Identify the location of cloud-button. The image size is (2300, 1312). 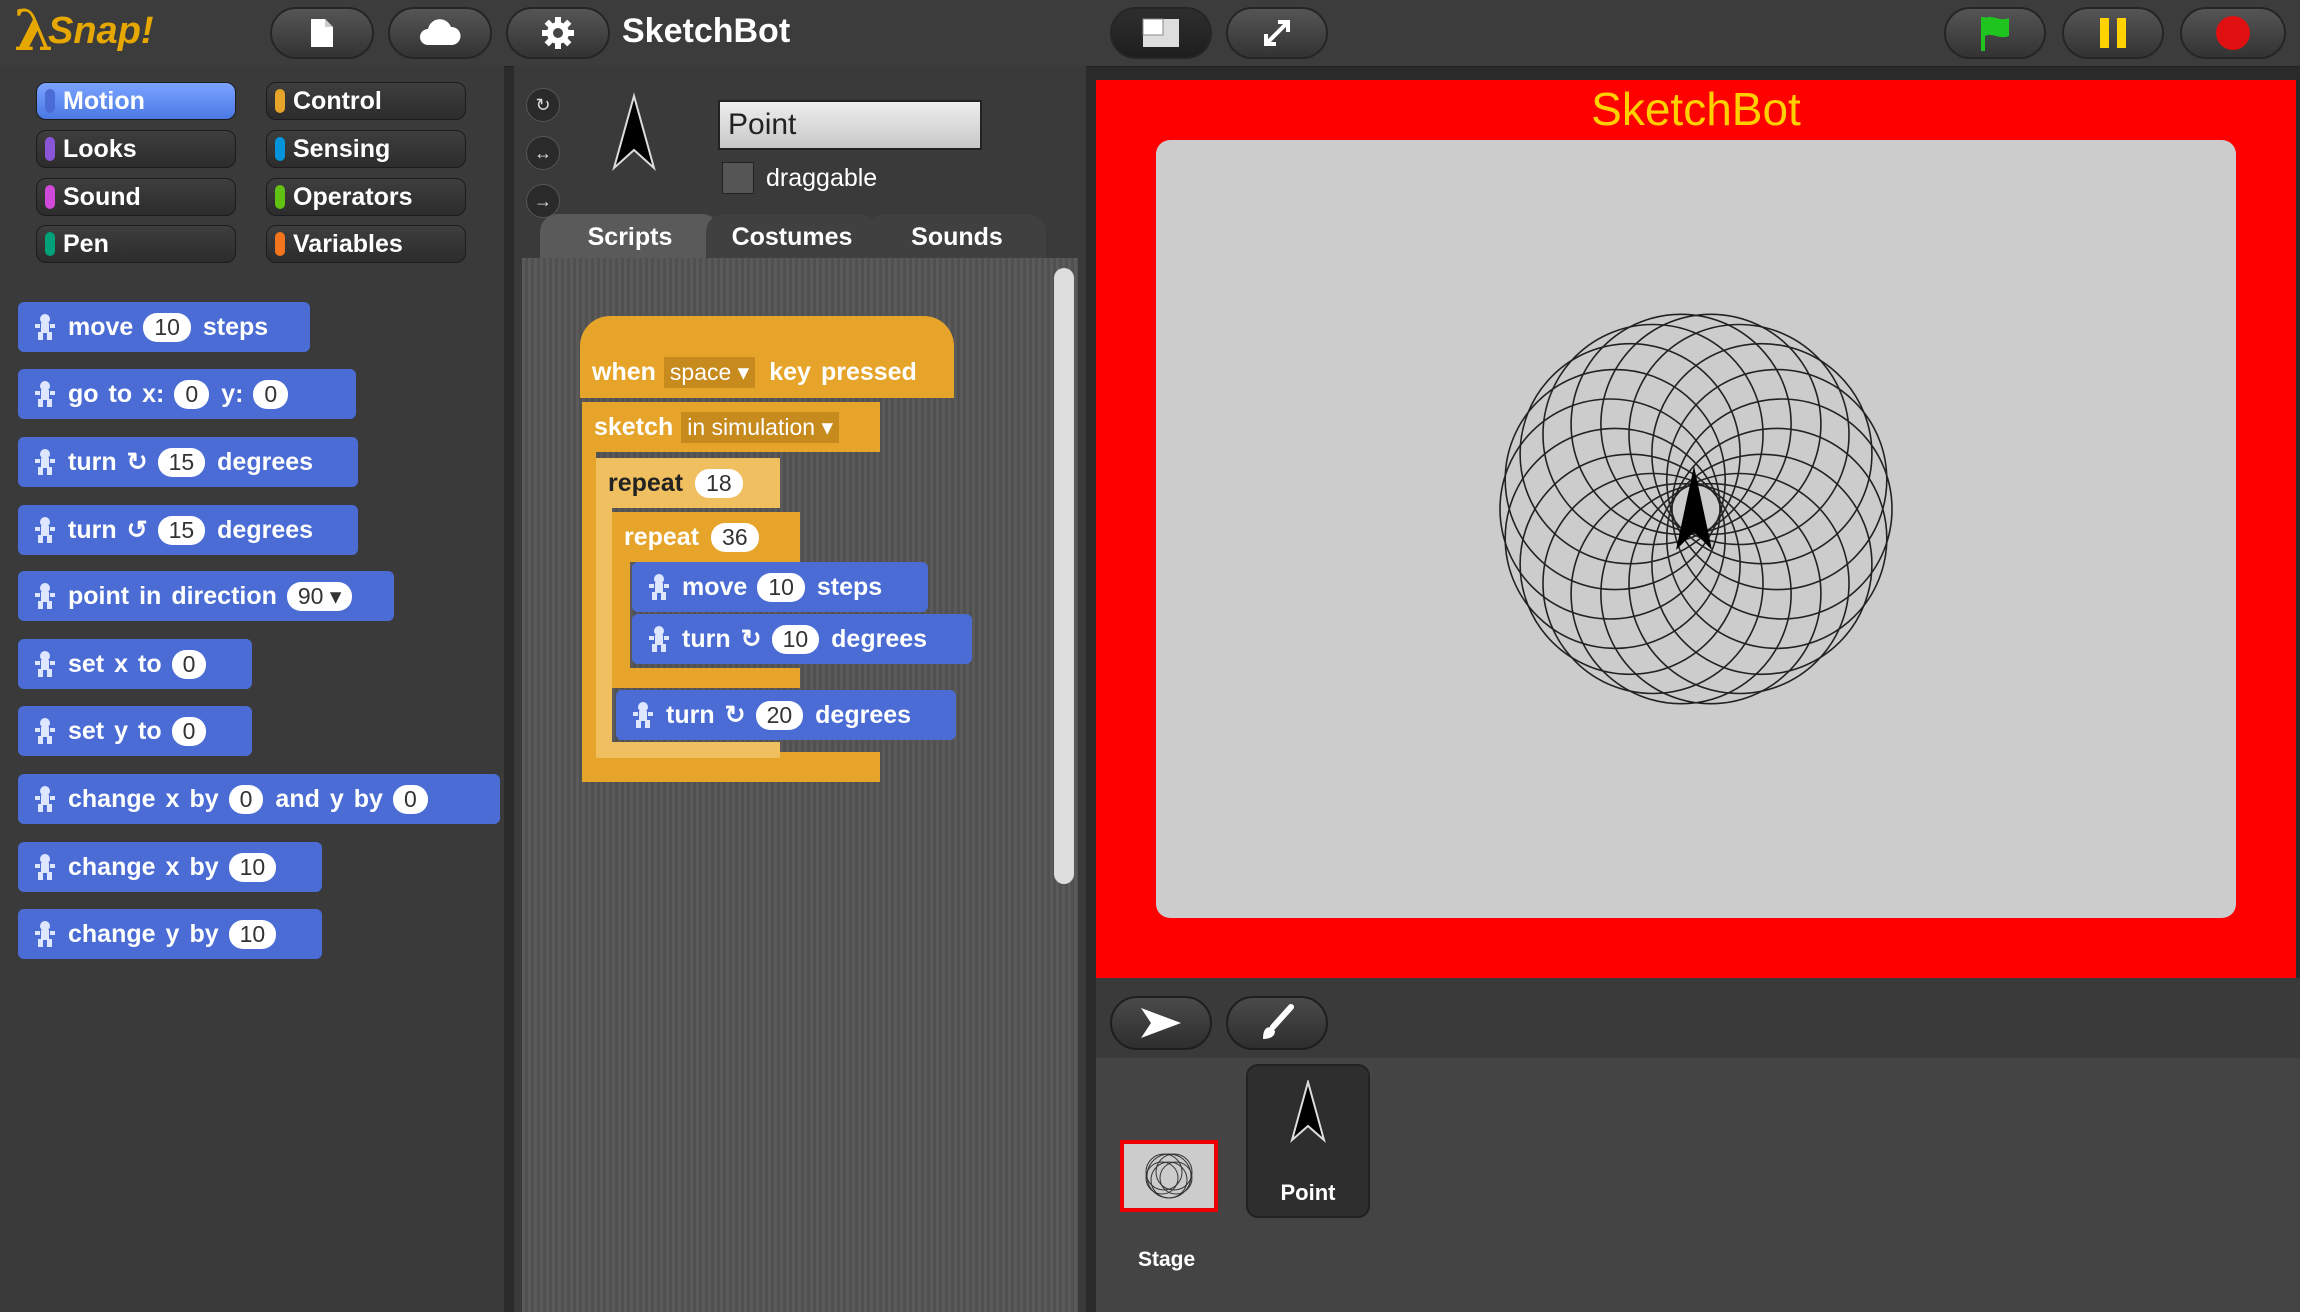
(440, 33).